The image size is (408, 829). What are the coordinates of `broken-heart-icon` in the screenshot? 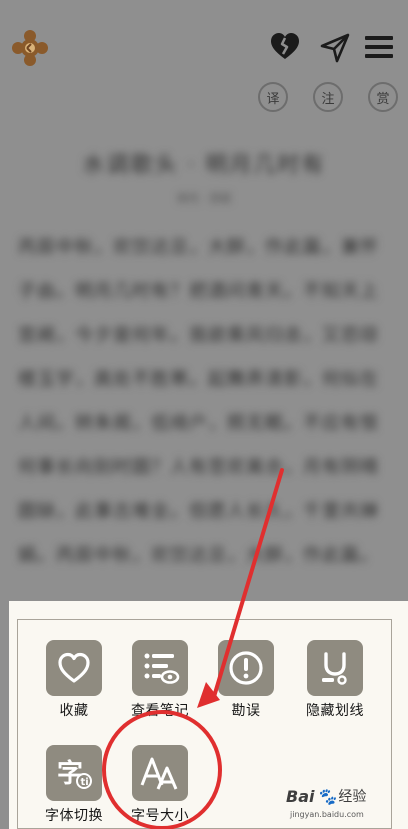 It's located at (285, 47).